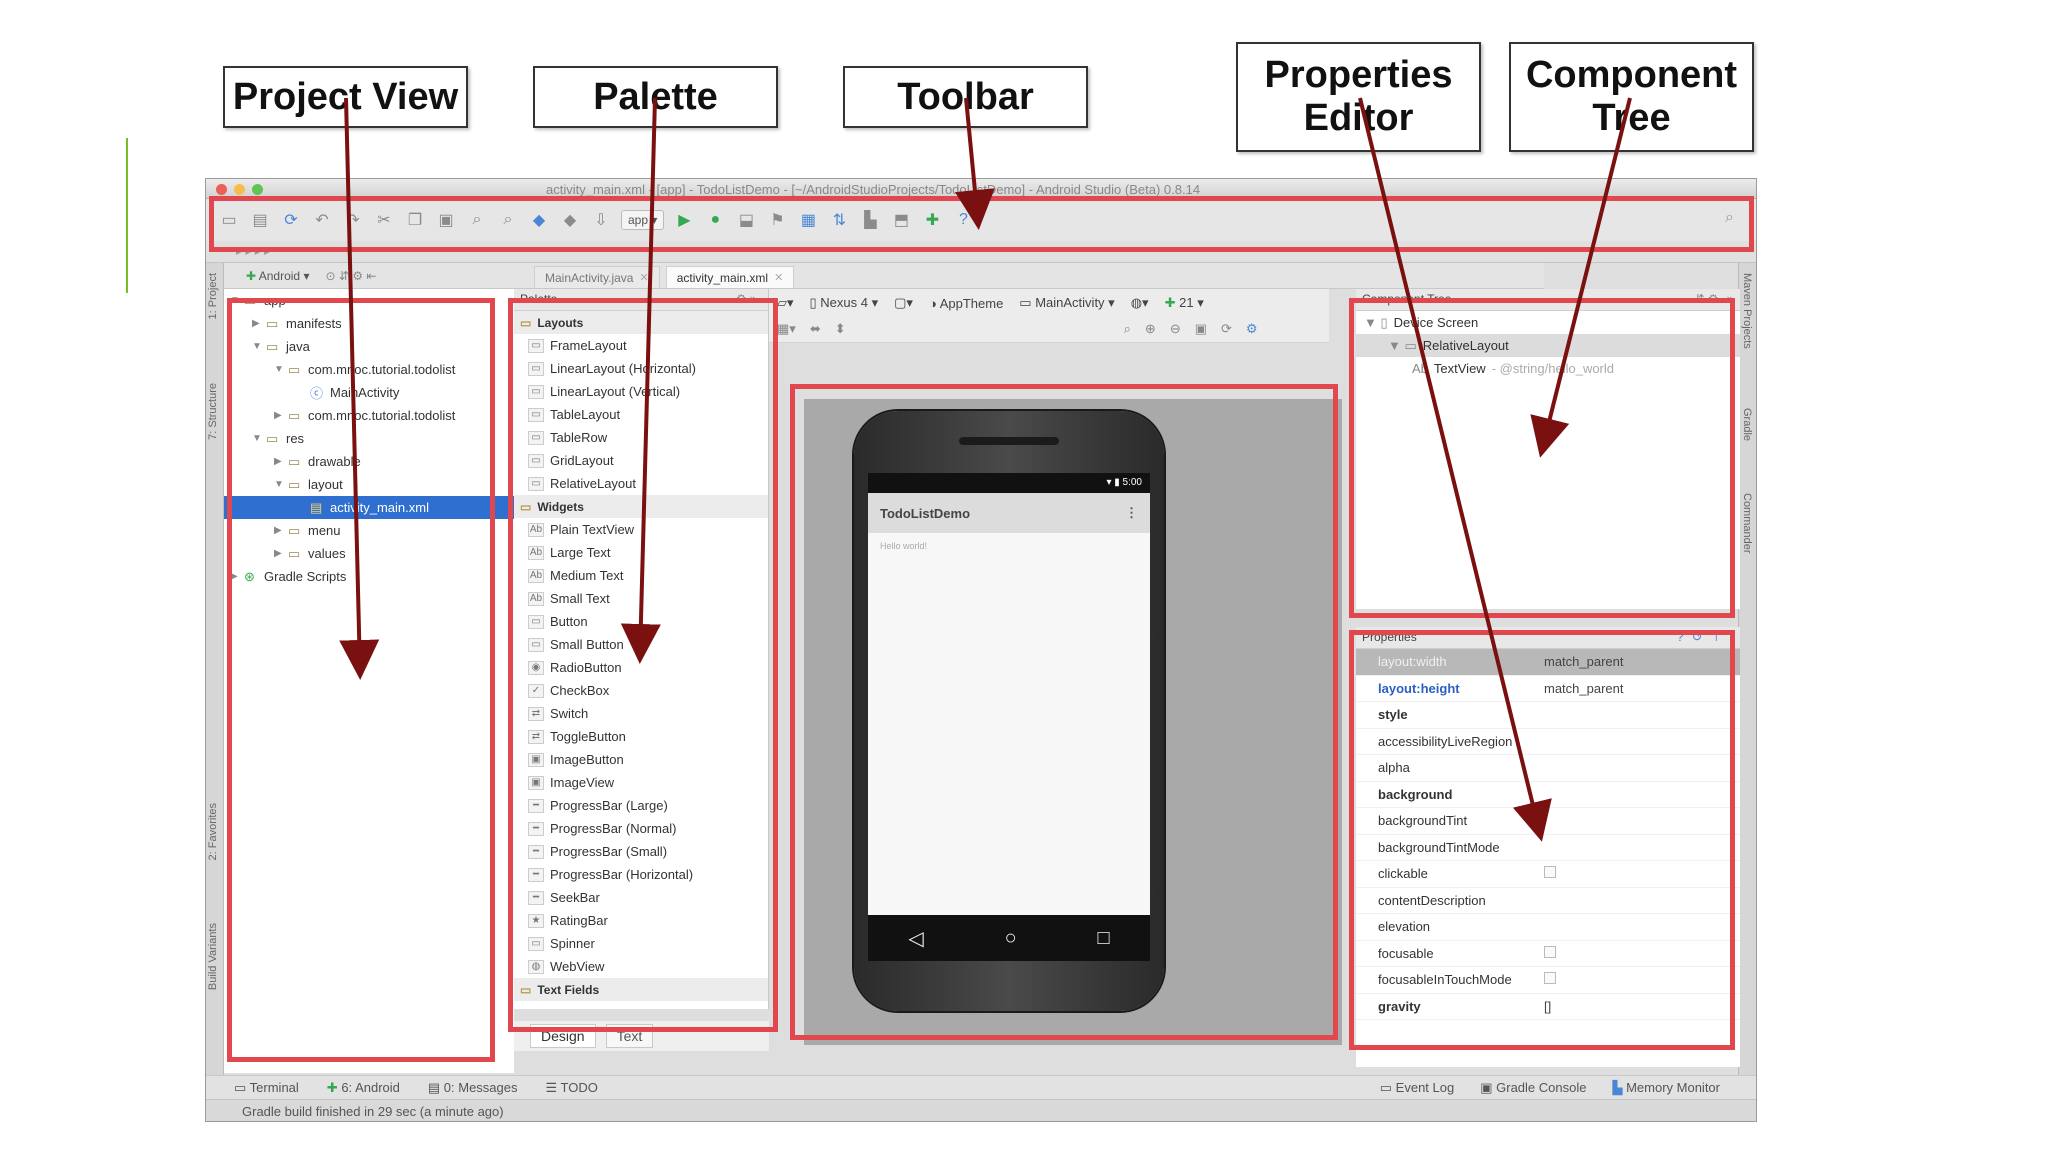 This screenshot has height=1152, width=2048. Describe the element at coordinates (1747, 523) in the screenshot. I see `tool-window-commander: Commander` at that location.